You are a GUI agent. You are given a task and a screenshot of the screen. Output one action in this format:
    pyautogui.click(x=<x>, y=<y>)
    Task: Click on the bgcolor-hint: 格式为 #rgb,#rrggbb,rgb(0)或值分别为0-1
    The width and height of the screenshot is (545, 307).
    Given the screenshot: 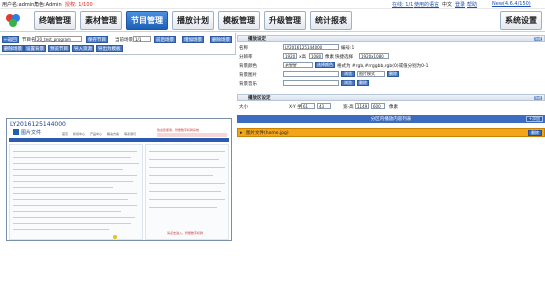 What is the action you would take?
    pyautogui.click(x=383, y=66)
    